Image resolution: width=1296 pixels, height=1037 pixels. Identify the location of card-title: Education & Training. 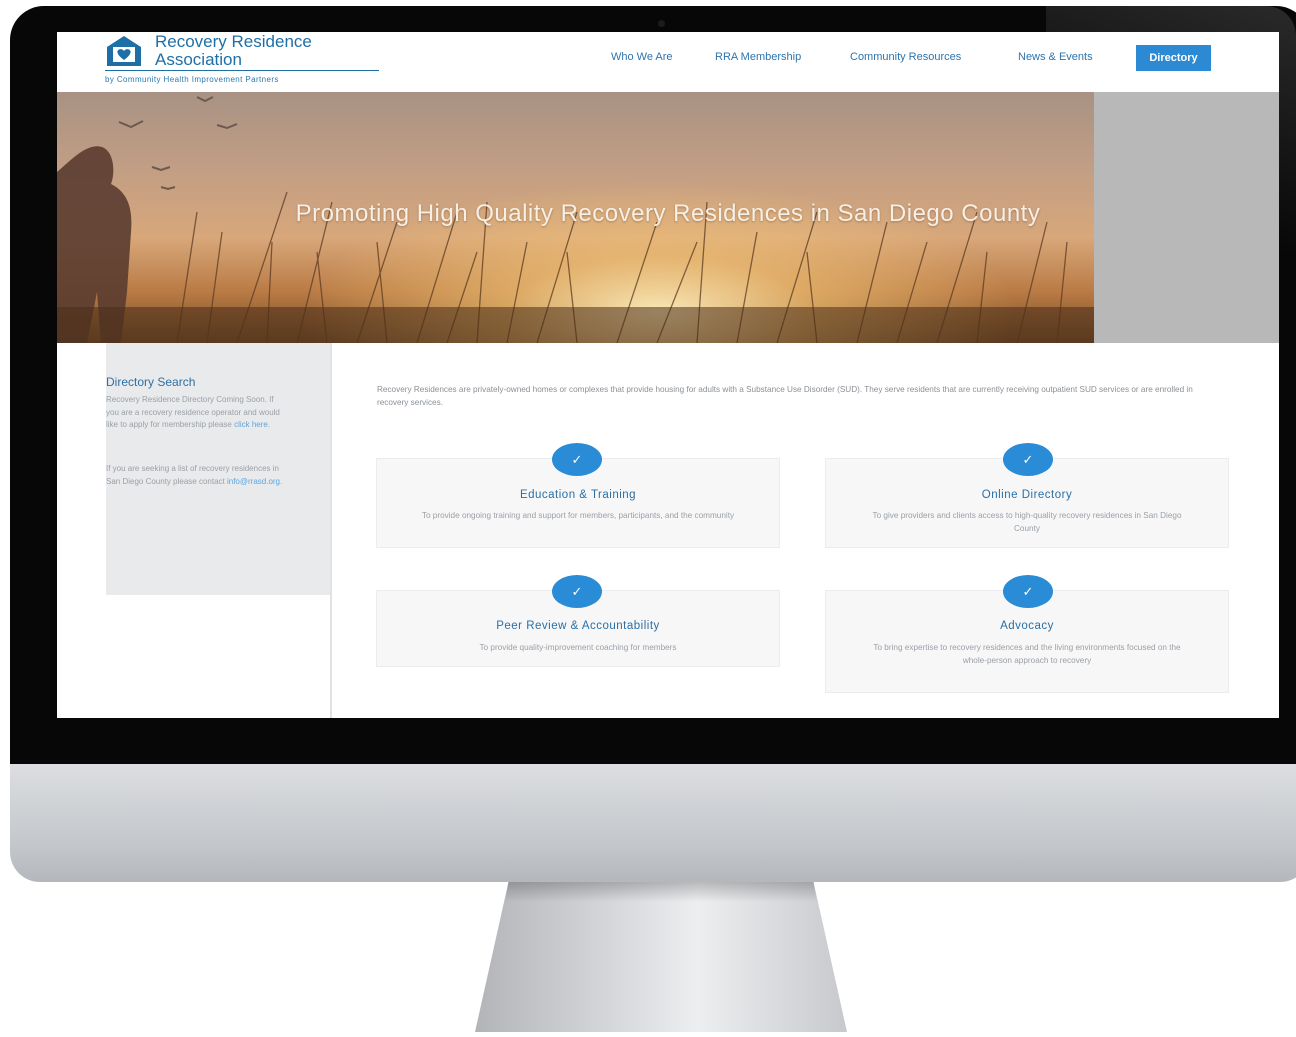
(578, 495).